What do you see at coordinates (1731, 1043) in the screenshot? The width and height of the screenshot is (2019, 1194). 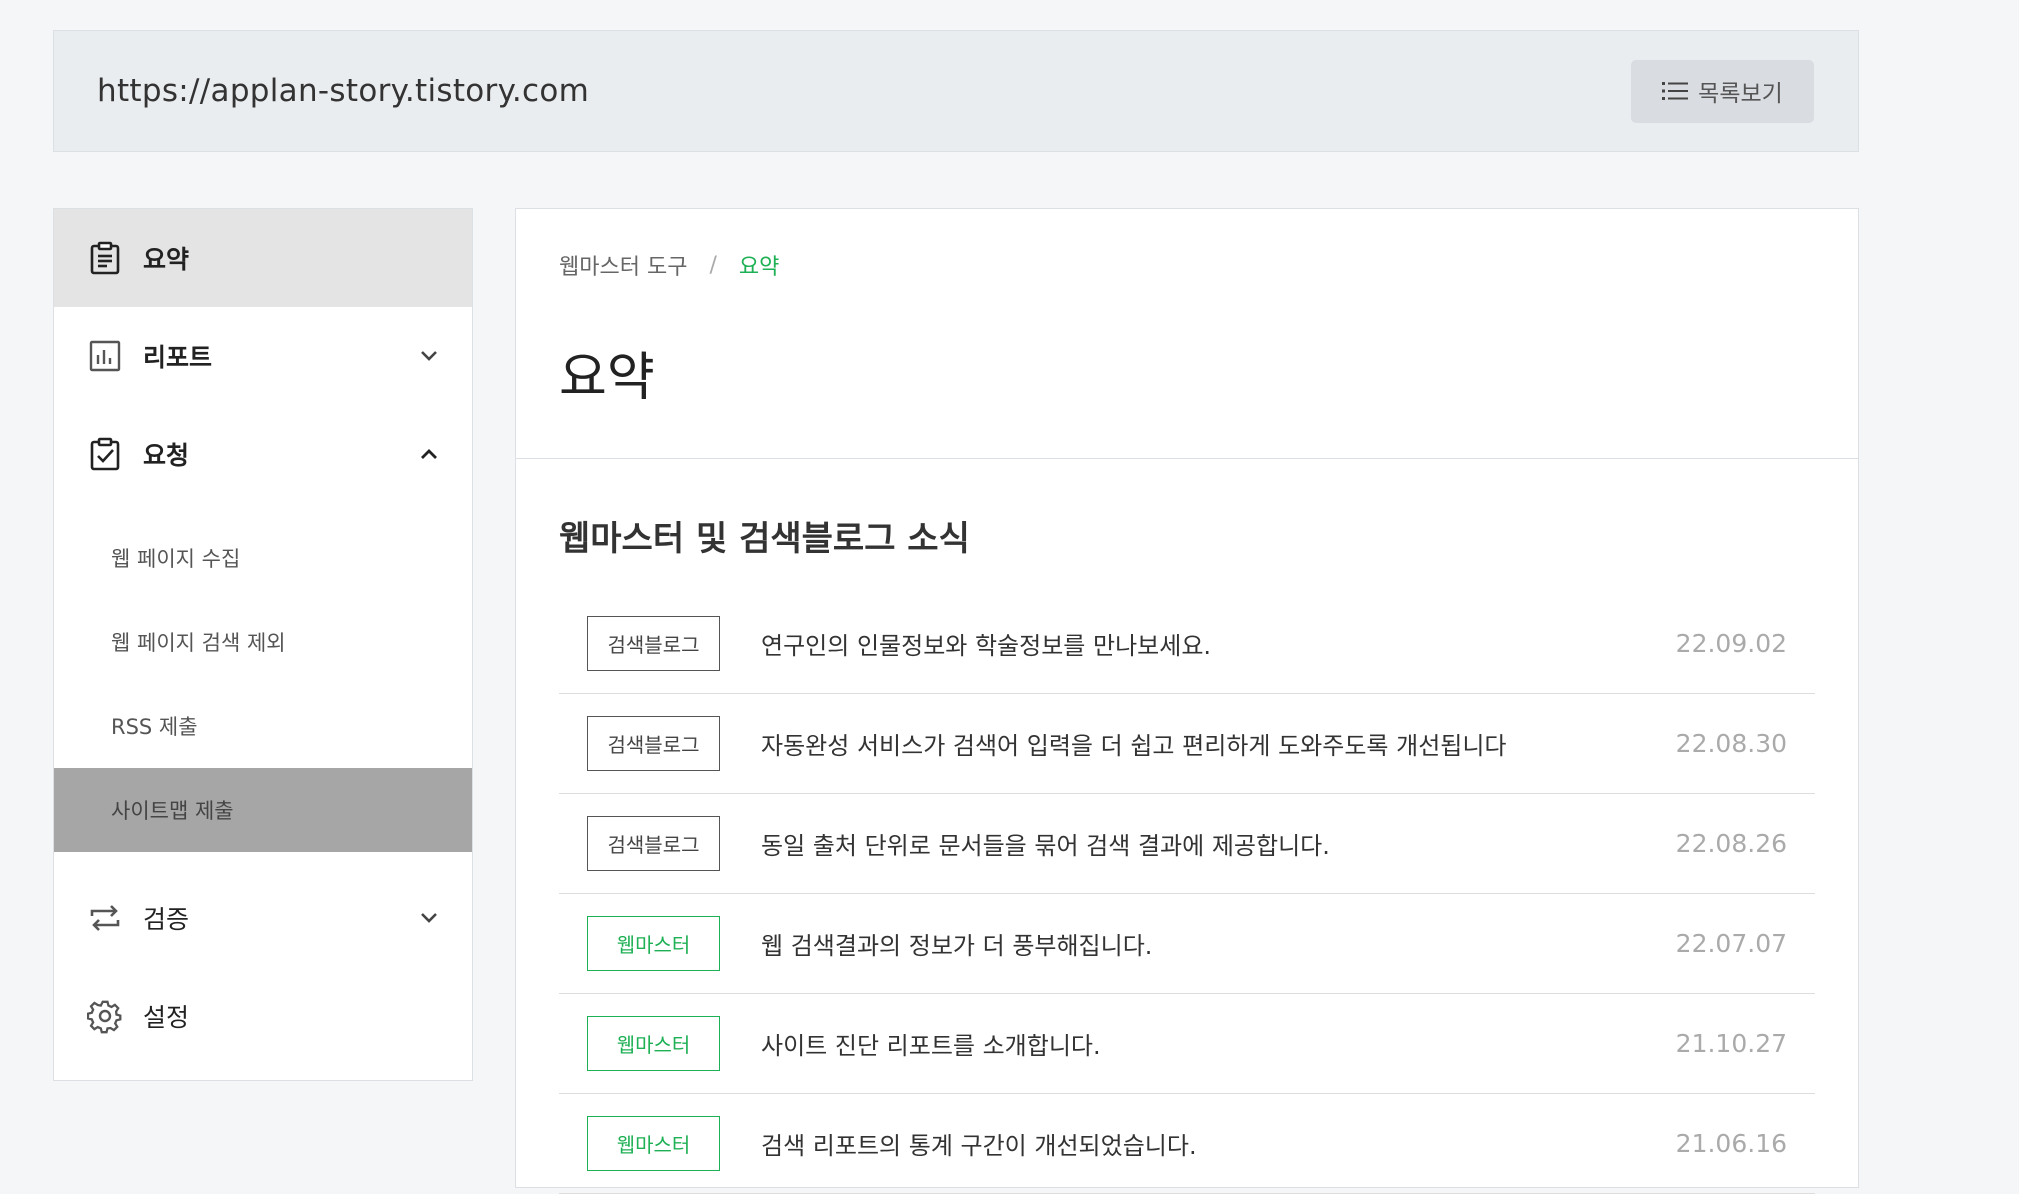 I see `news-date: 21.10.27` at bounding box center [1731, 1043].